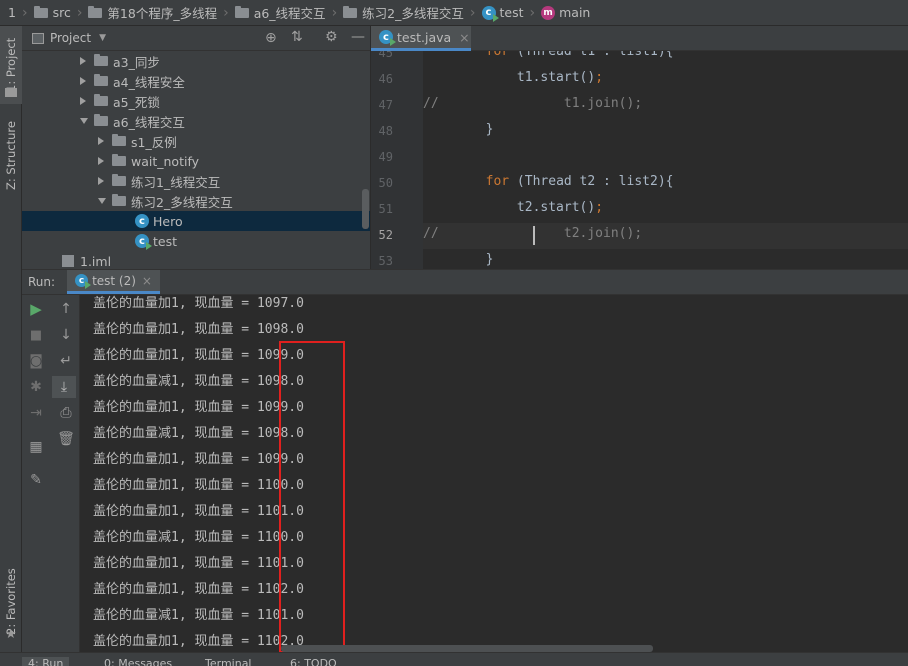 This screenshot has width=908, height=666. I want to click on arrow-up-icon: ↑, so click(66, 309).